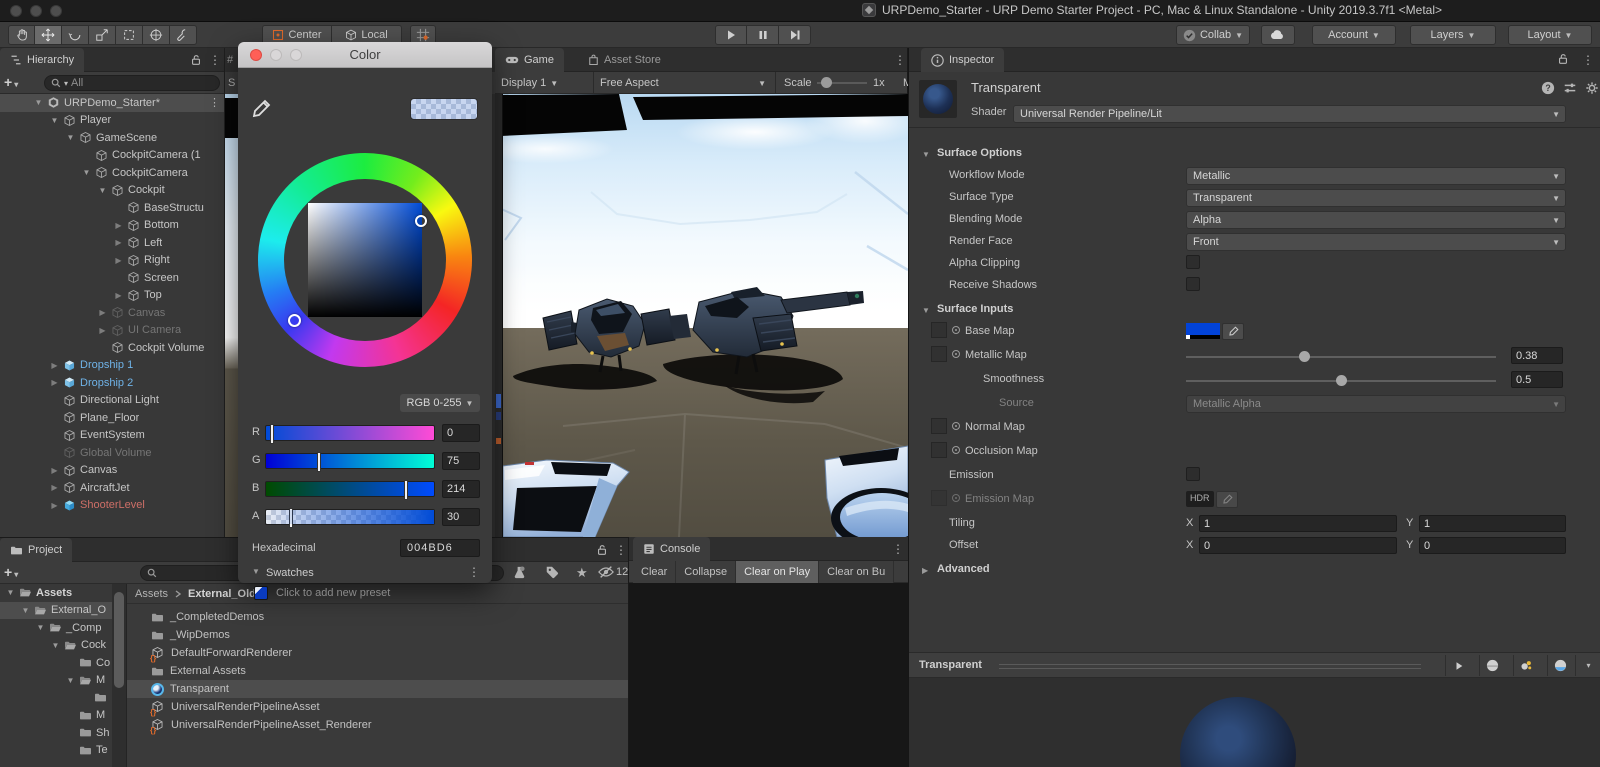 This screenshot has width=1600, height=767. I want to click on eyedropper-icon, so click(261, 109).